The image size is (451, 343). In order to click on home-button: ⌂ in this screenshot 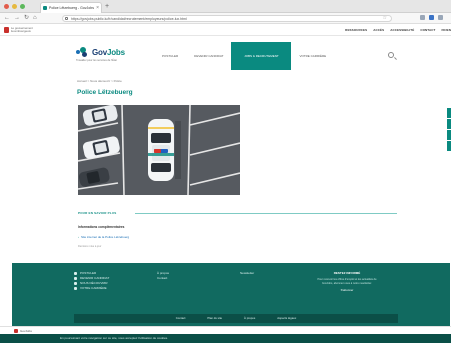, I will do `click(35, 18)`.